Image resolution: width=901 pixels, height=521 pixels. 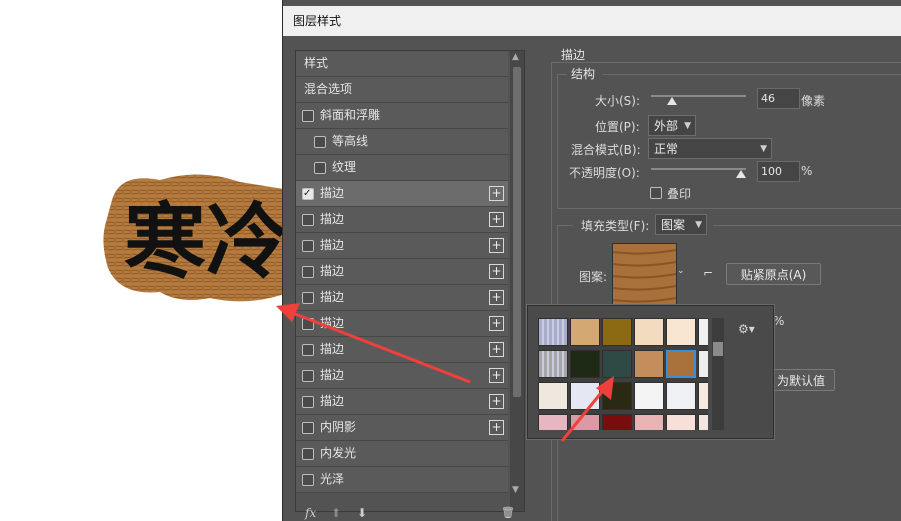 What do you see at coordinates (402, 142) in the screenshot?
I see `style-item: 等高线` at bounding box center [402, 142].